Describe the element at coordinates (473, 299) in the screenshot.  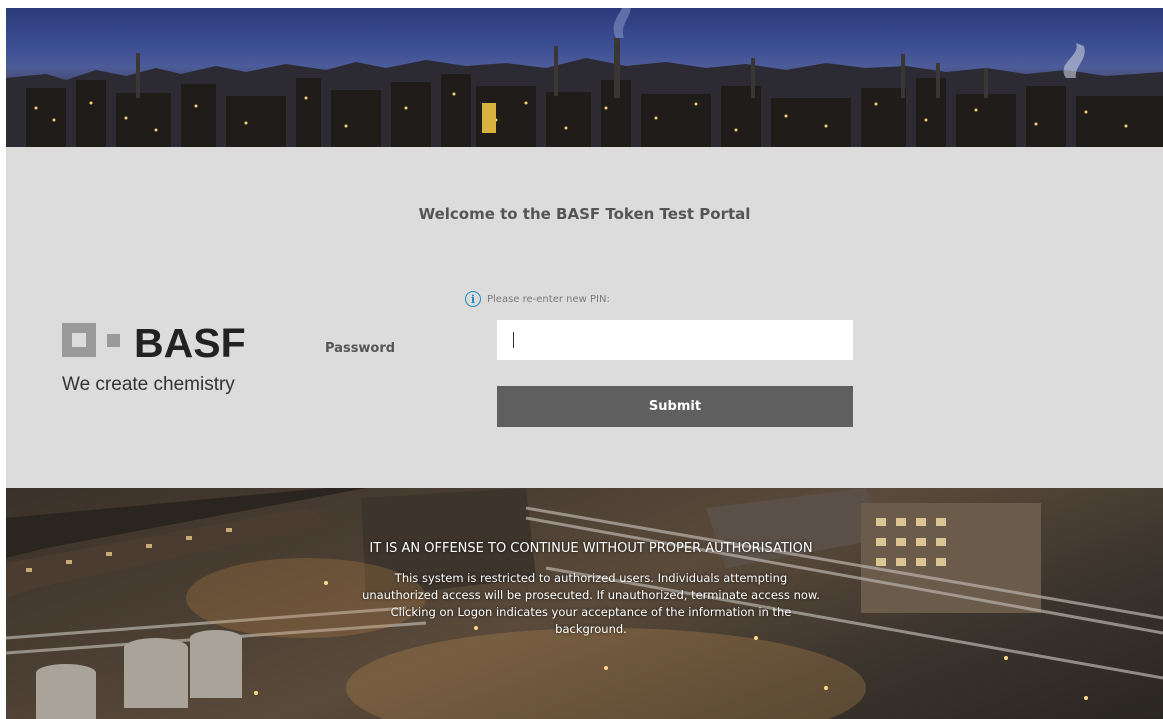
I see `info-icon: i` at that location.